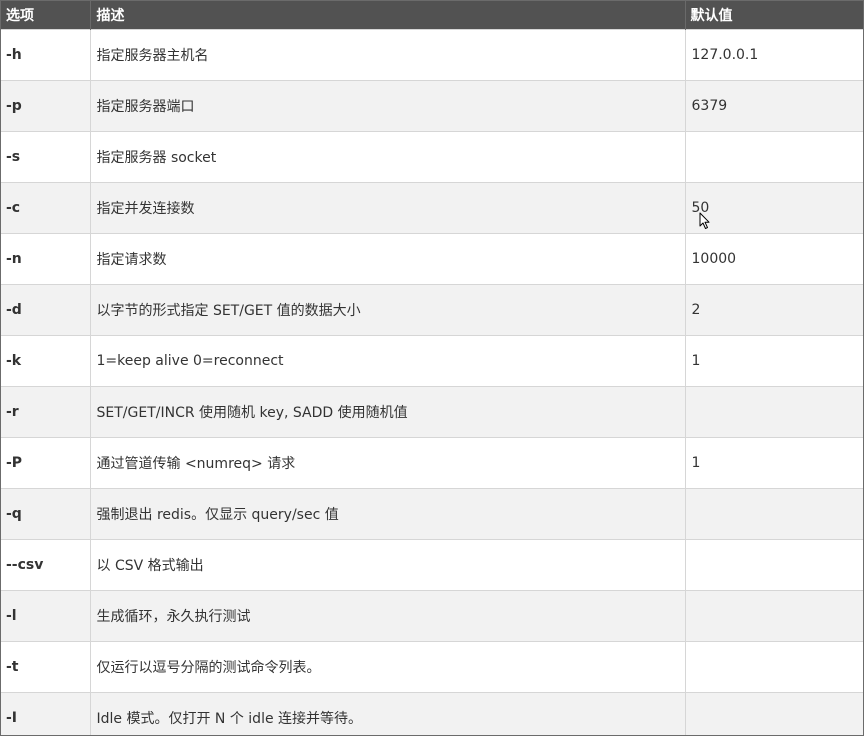 This screenshot has height=736, width=864. I want to click on option-cell: -I, so click(46, 713).